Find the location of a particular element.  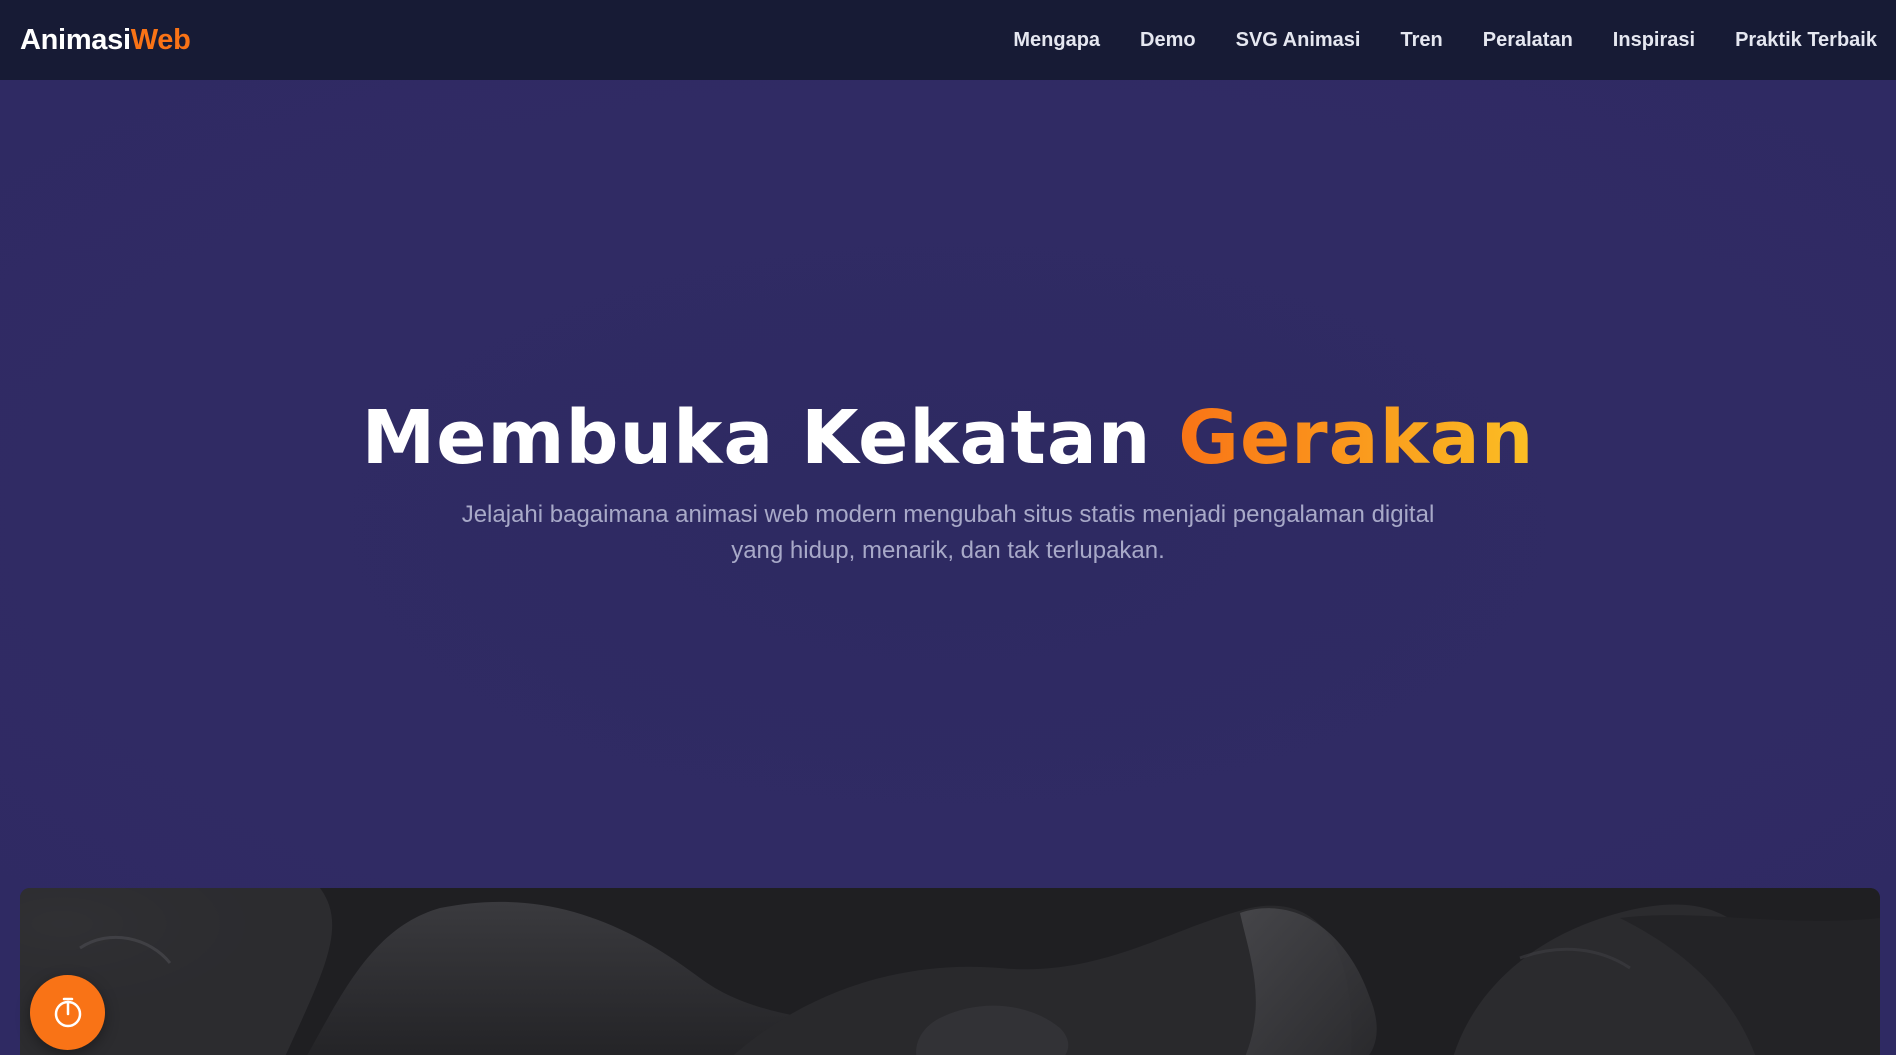

nav-link-mengapa: Mengapa is located at coordinates (1056, 40).